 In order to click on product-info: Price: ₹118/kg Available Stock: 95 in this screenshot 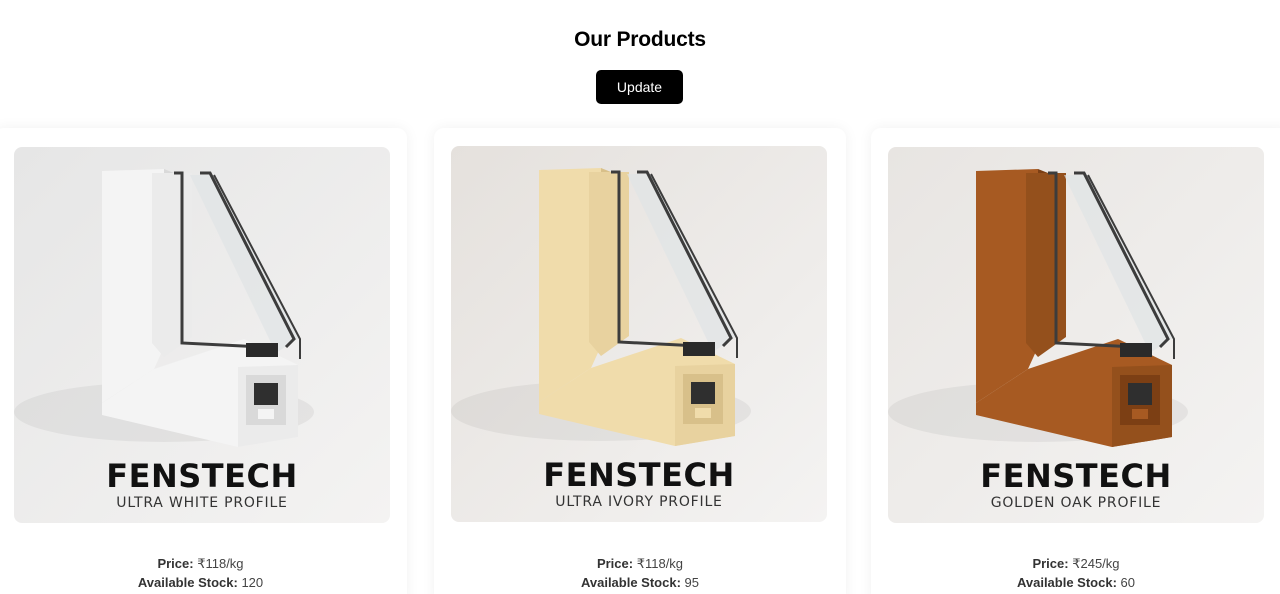, I will do `click(640, 573)`.